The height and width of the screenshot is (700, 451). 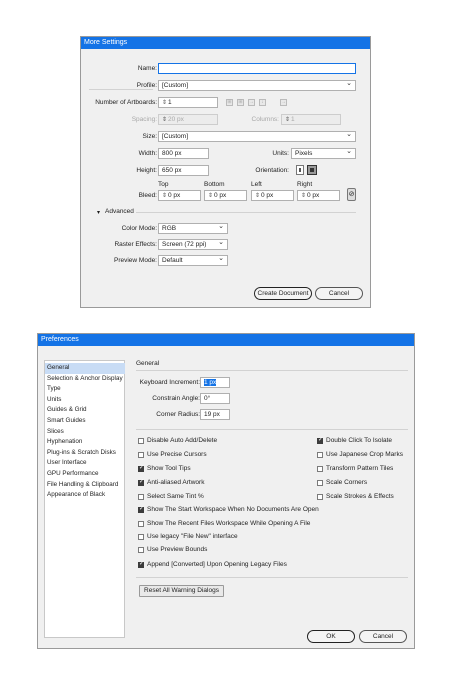 What do you see at coordinates (251, 102) in the screenshot?
I see `arrange-by-row-icon: →` at bounding box center [251, 102].